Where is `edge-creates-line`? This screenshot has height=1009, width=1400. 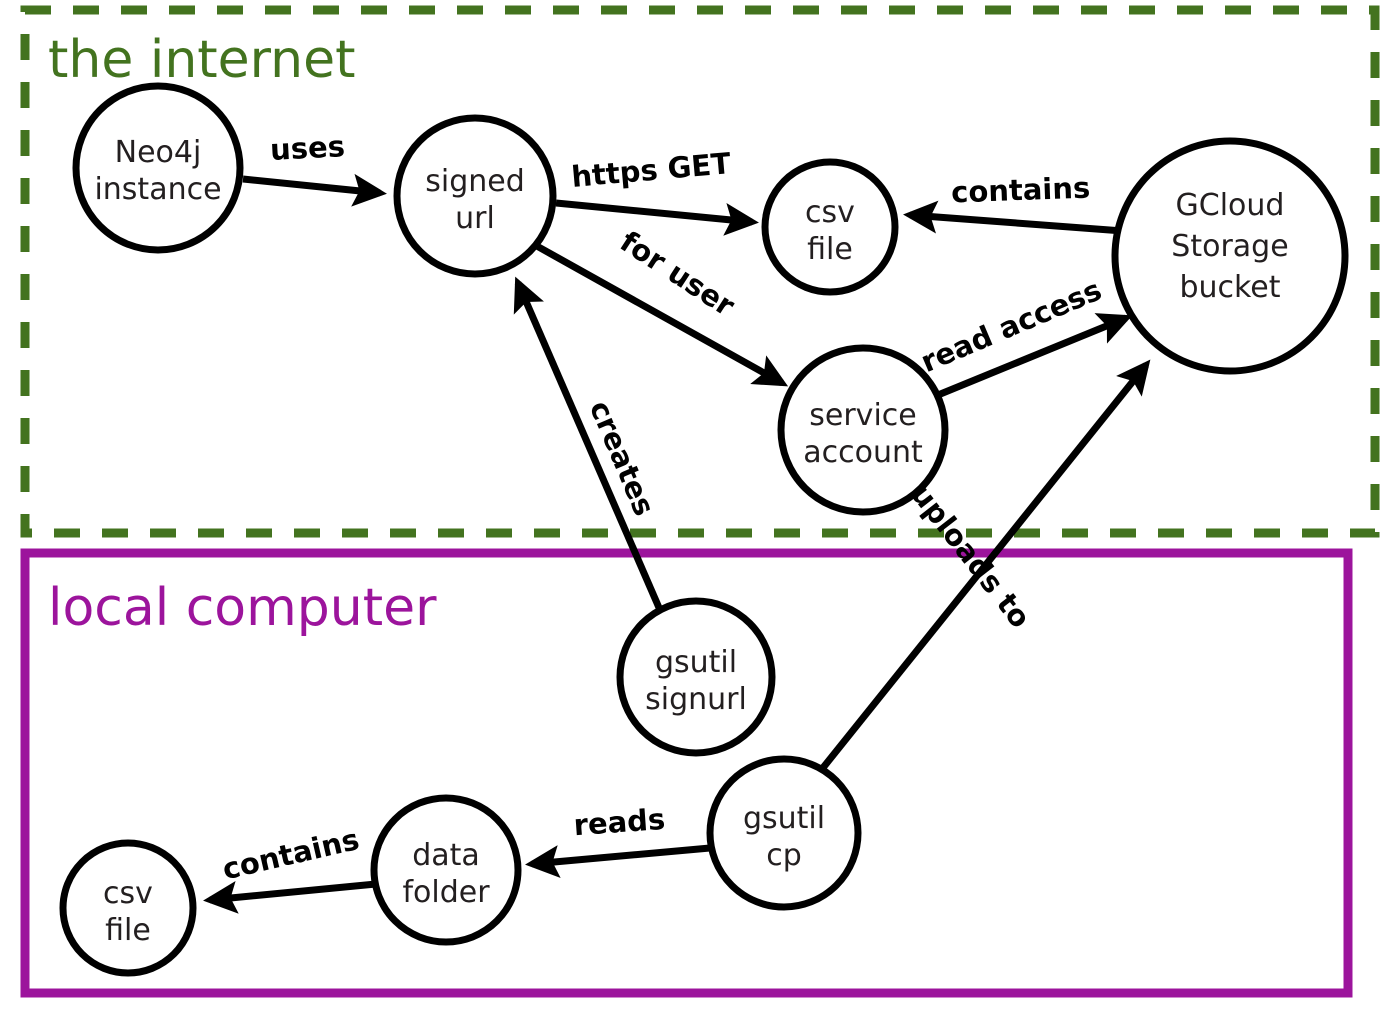 edge-creates-line is located at coordinates (588, 444).